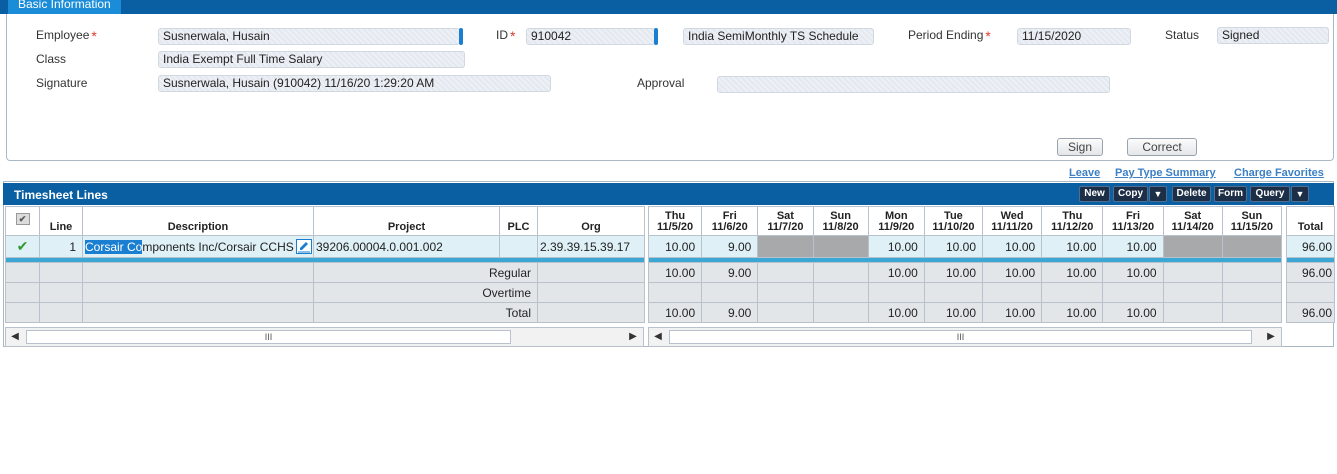 Image resolution: width=1337 pixels, height=474 pixels. I want to click on summary-row-total: 10.00 9.00 10.00 10.00 10.00 10.00 10.00, so click(965, 312).